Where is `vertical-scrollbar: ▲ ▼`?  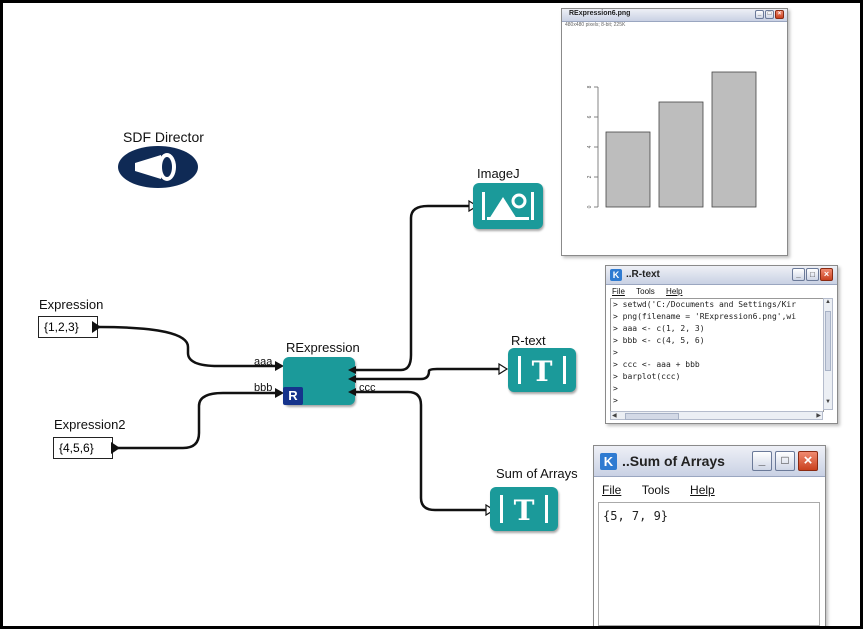 vertical-scrollbar: ▲ ▼ is located at coordinates (828, 354).